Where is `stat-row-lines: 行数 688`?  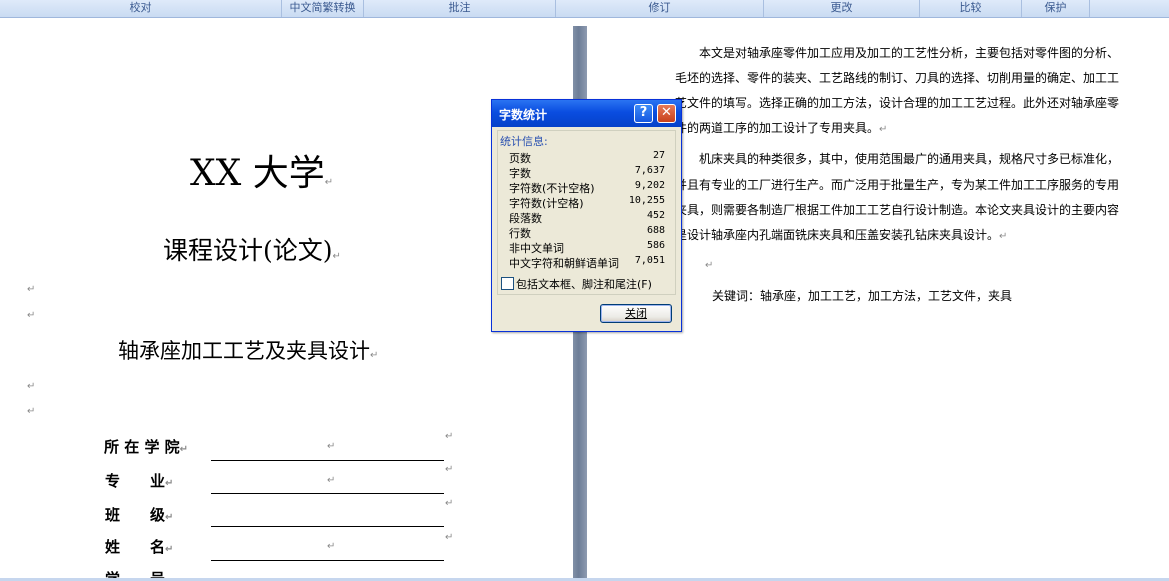 stat-row-lines: 行数 688 is located at coordinates (587, 232).